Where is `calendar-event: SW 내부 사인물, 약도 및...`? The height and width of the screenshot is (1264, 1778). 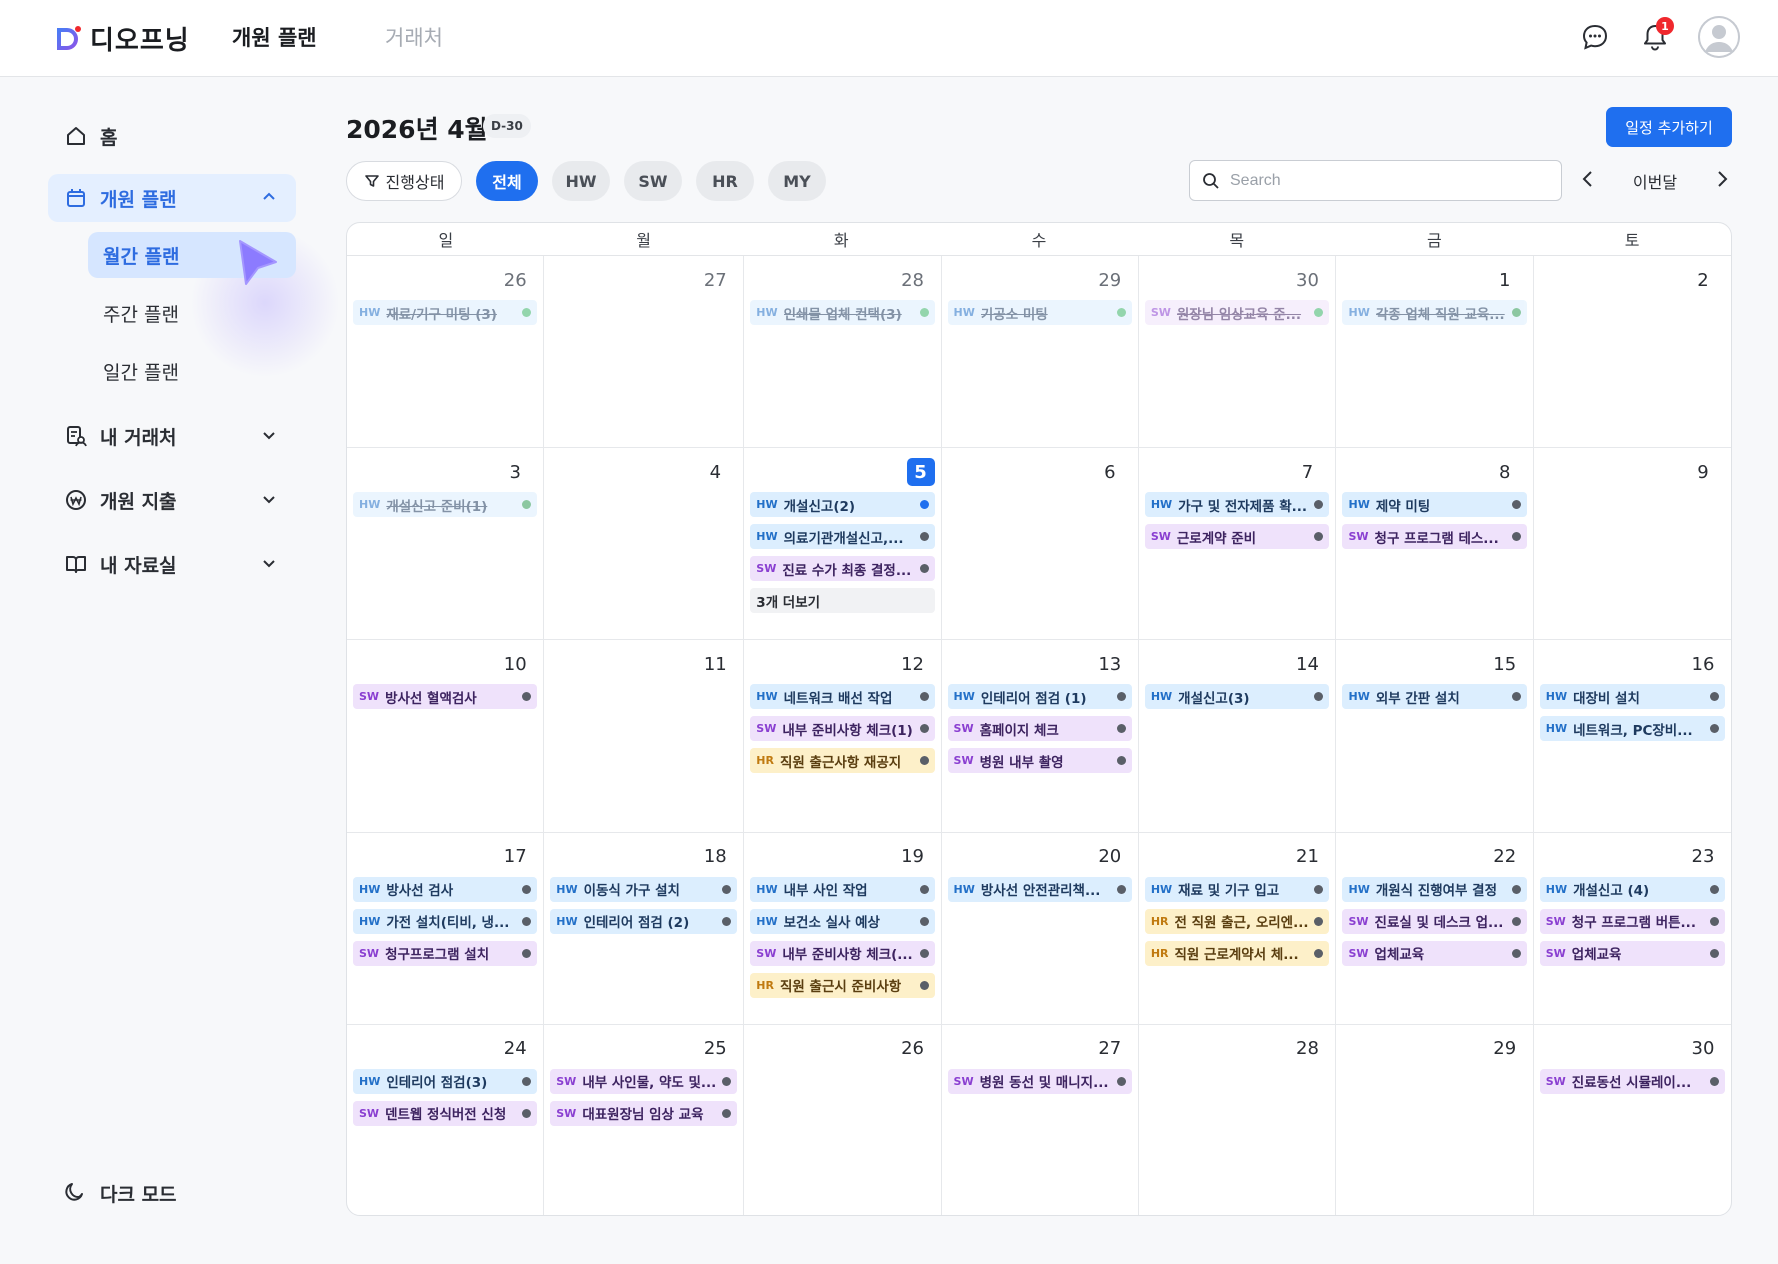
calendar-event: SW 내부 사인물, 약도 및... is located at coordinates (644, 1081).